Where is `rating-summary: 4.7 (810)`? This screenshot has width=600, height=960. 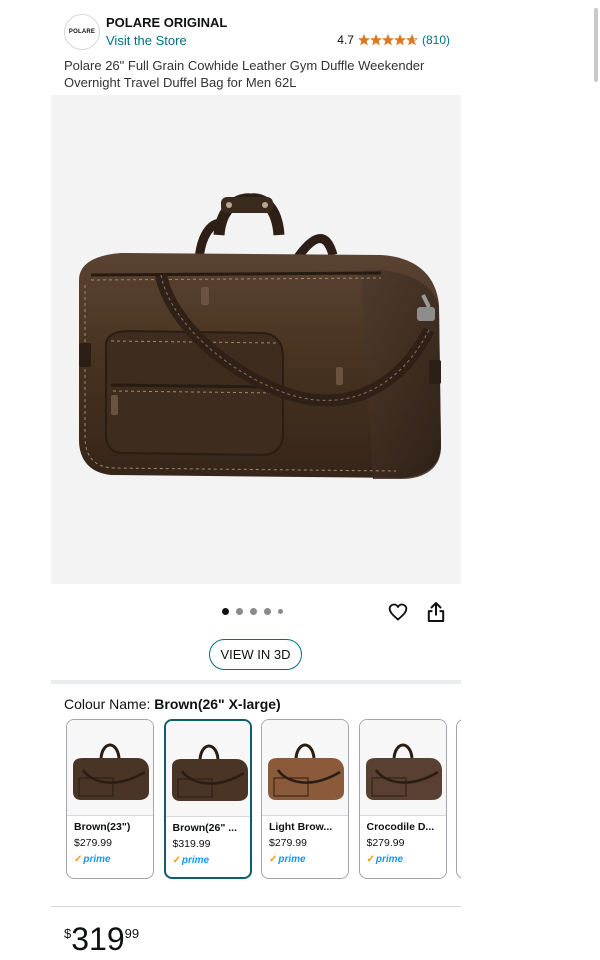
rating-summary: 4.7 (810) is located at coordinates (393, 40).